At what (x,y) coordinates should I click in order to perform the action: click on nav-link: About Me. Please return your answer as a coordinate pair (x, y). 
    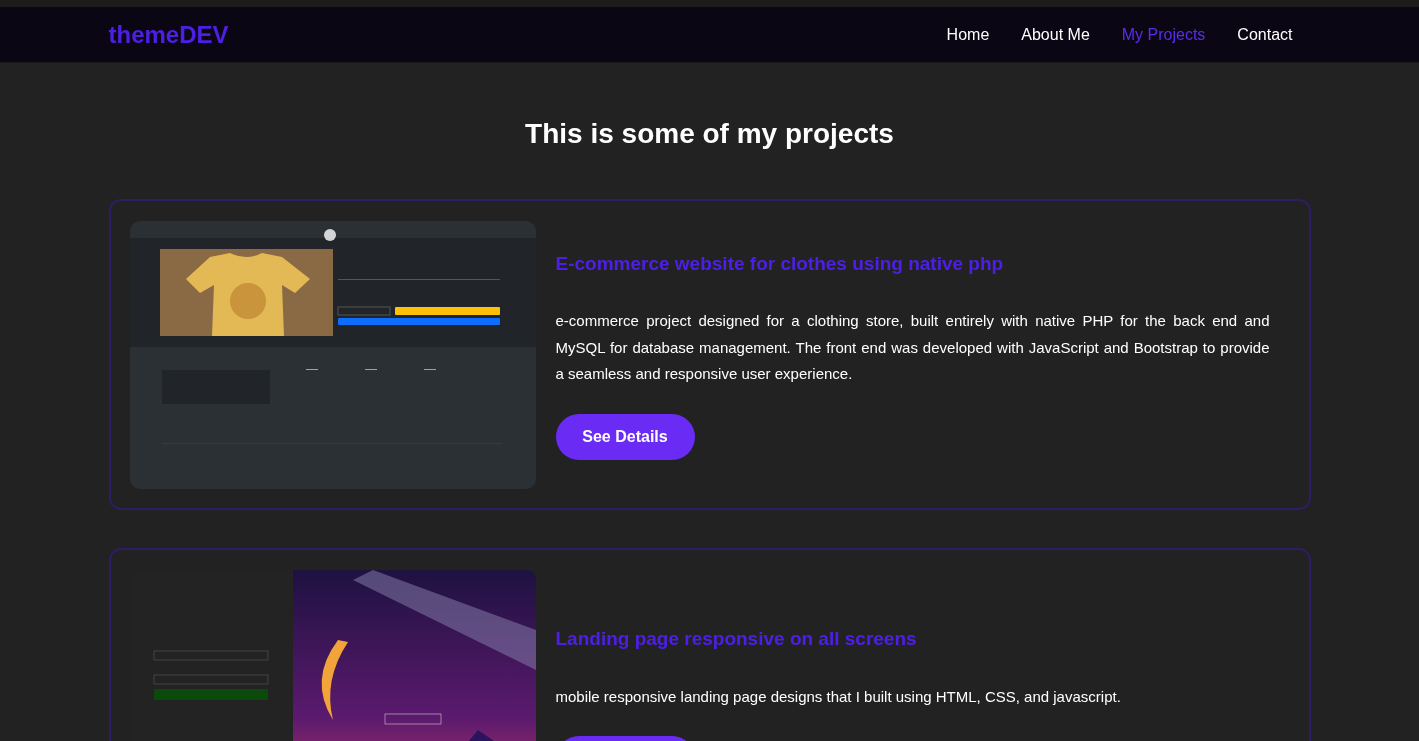
    Looking at the image, I should click on (1055, 34).